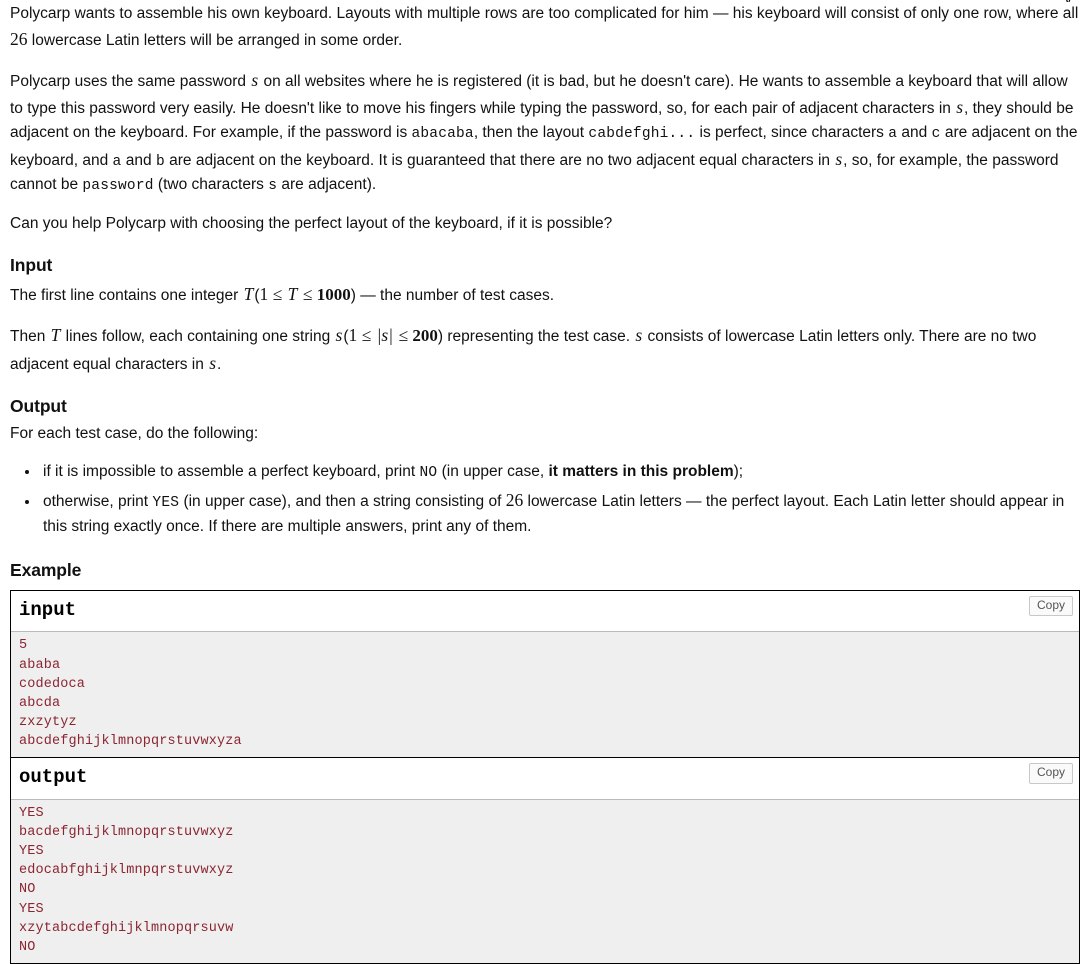  Describe the element at coordinates (545, 611) in the screenshot. I see `sample-input-title-bar: input Copy` at that location.